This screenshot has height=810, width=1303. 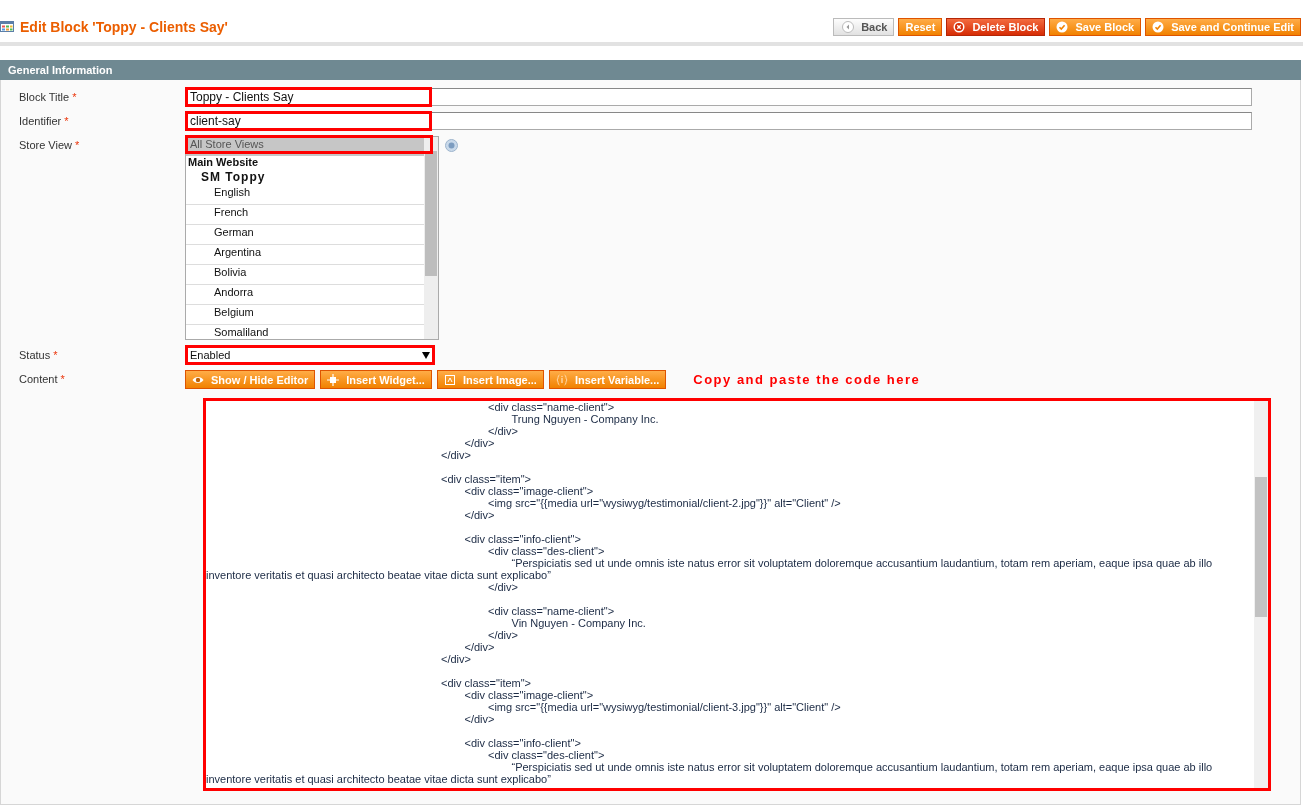 What do you see at coordinates (451, 145) in the screenshot?
I see `help-icon` at bounding box center [451, 145].